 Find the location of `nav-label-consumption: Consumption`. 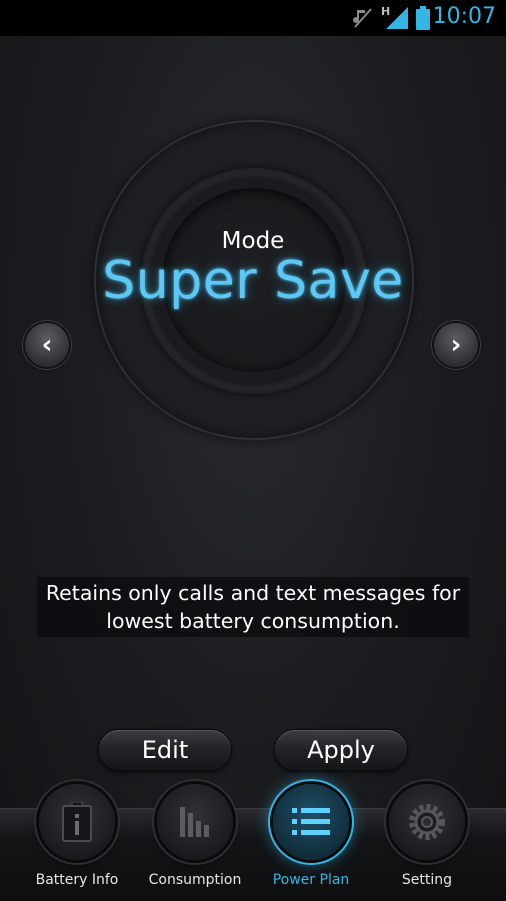

nav-label-consumption: Consumption is located at coordinates (195, 880).